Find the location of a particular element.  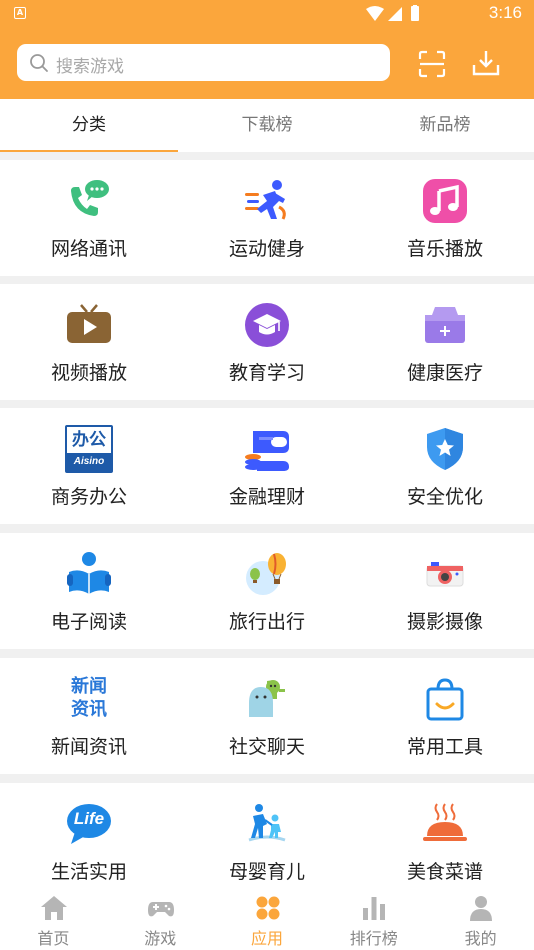

category-video-player: 视频播放 is located at coordinates (89, 342).